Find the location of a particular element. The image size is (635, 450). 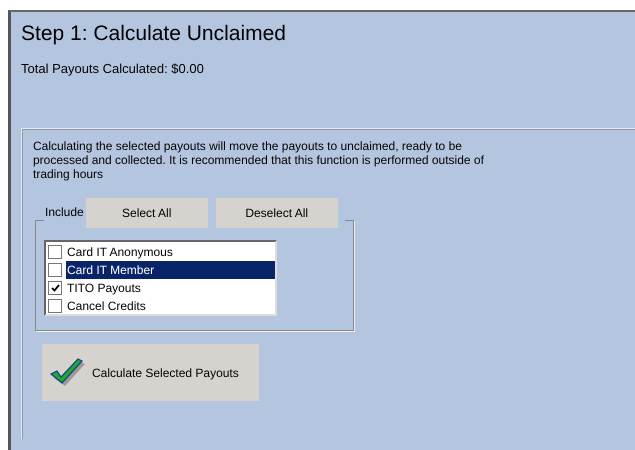

list-item: TITO Payouts is located at coordinates (170, 288).